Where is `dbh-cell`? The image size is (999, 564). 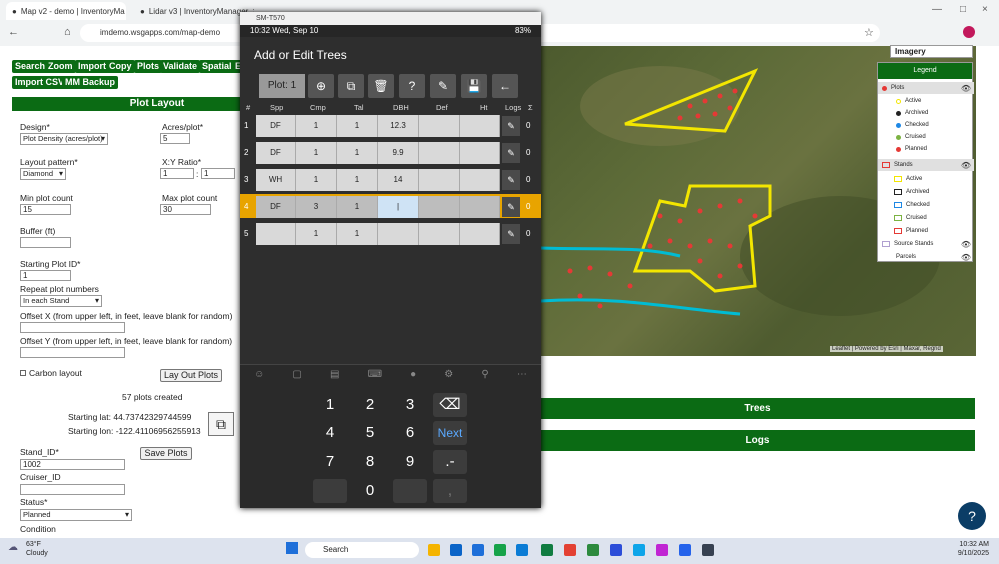 dbh-cell is located at coordinates (398, 234).